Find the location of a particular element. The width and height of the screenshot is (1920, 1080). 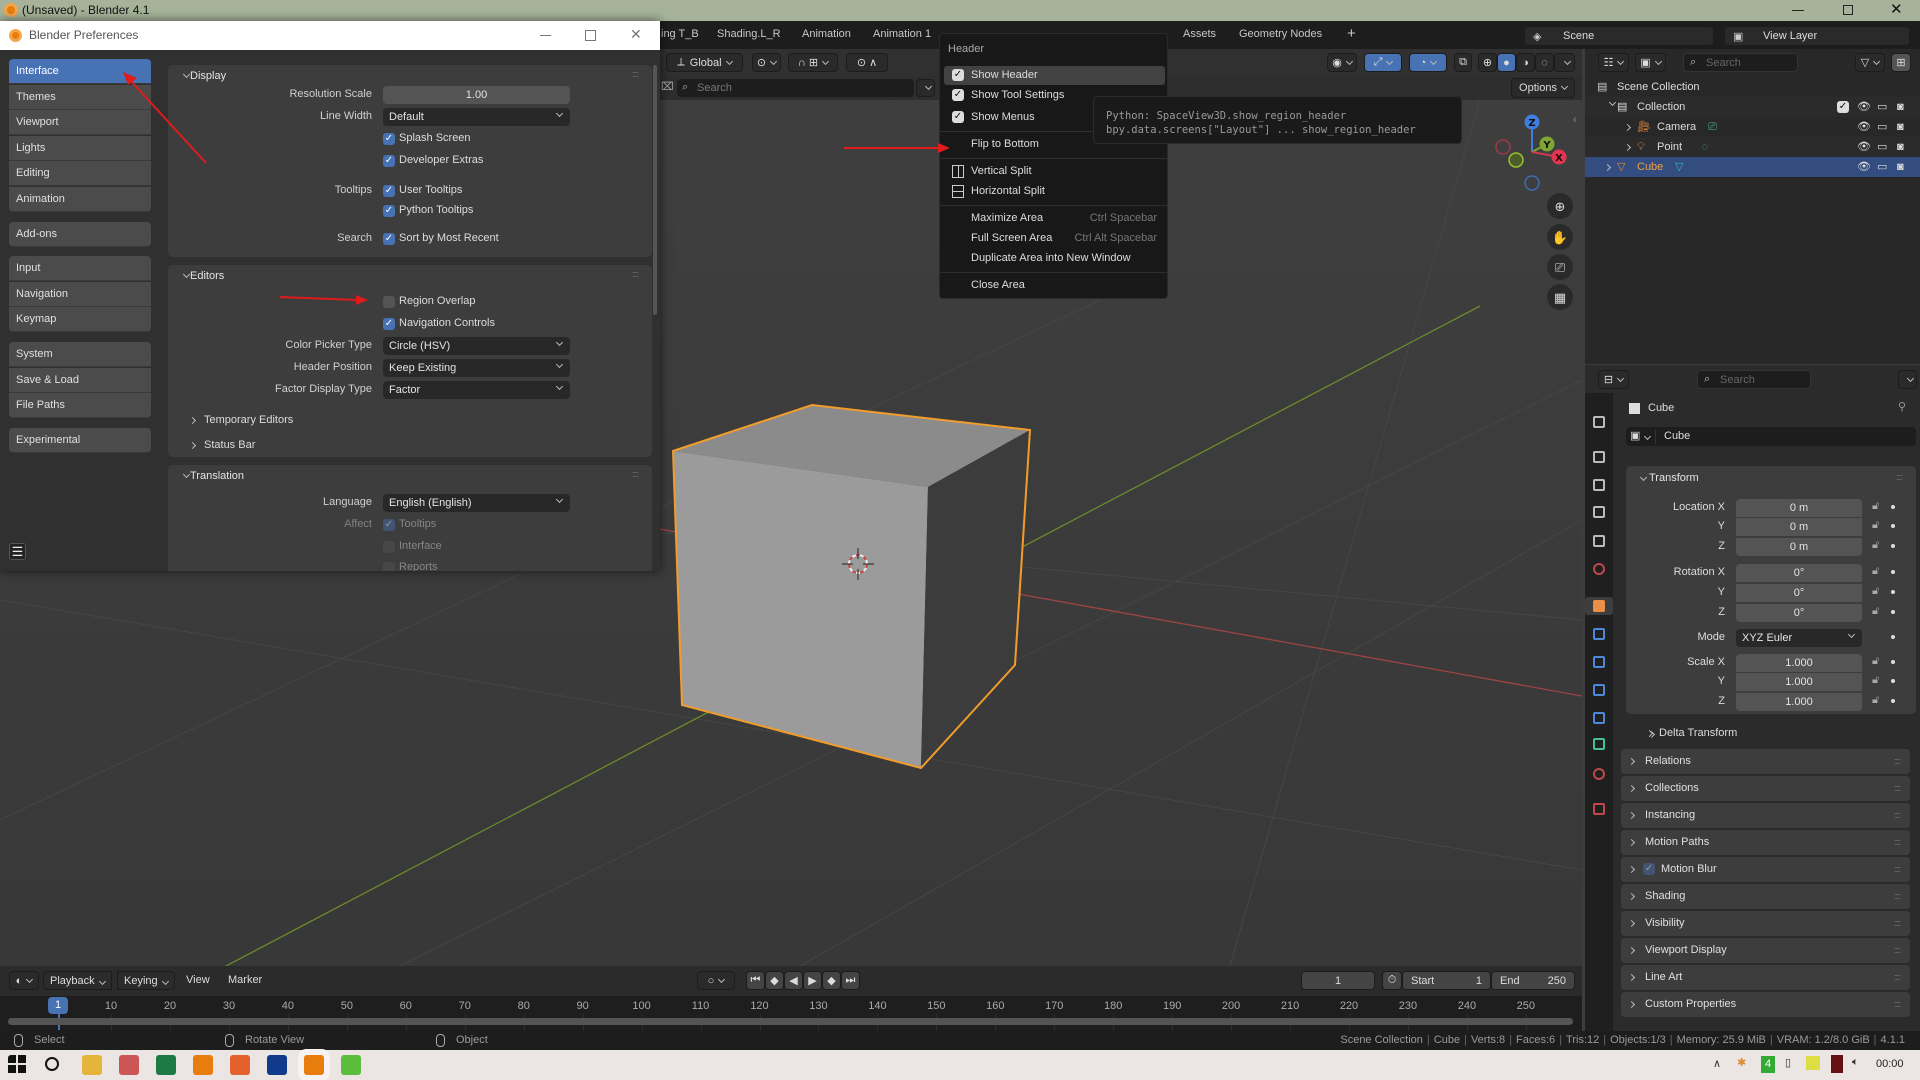

start-frame-field: Start 1 is located at coordinates (1446, 980).